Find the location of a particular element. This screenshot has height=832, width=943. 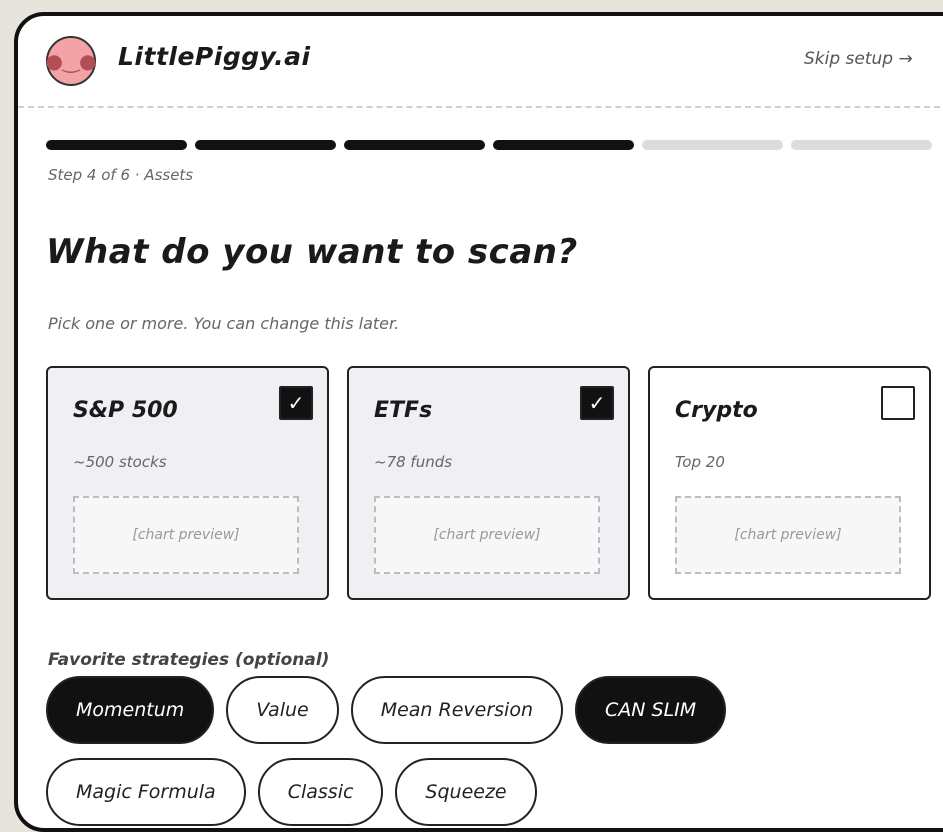

chip-can-slim: CAN SLIM is located at coordinates (651, 710).